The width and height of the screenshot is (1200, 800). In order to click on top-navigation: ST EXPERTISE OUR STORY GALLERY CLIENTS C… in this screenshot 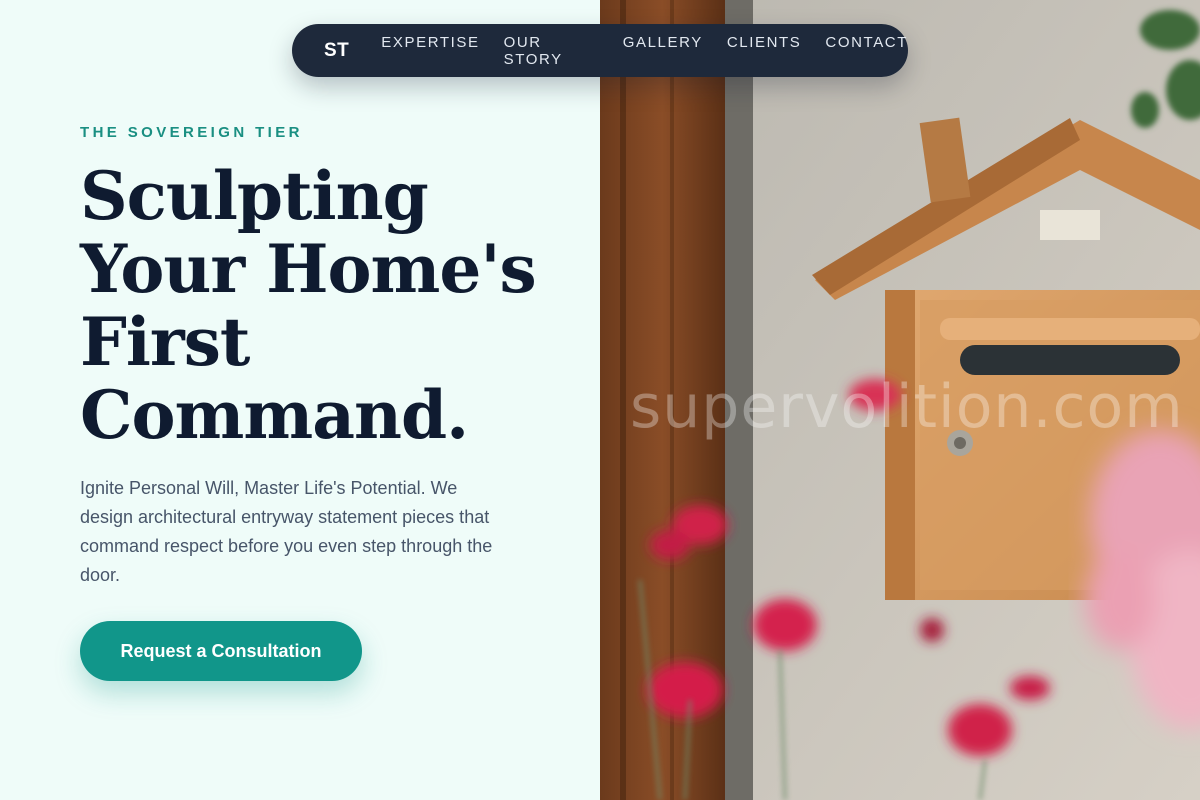, I will do `click(600, 50)`.